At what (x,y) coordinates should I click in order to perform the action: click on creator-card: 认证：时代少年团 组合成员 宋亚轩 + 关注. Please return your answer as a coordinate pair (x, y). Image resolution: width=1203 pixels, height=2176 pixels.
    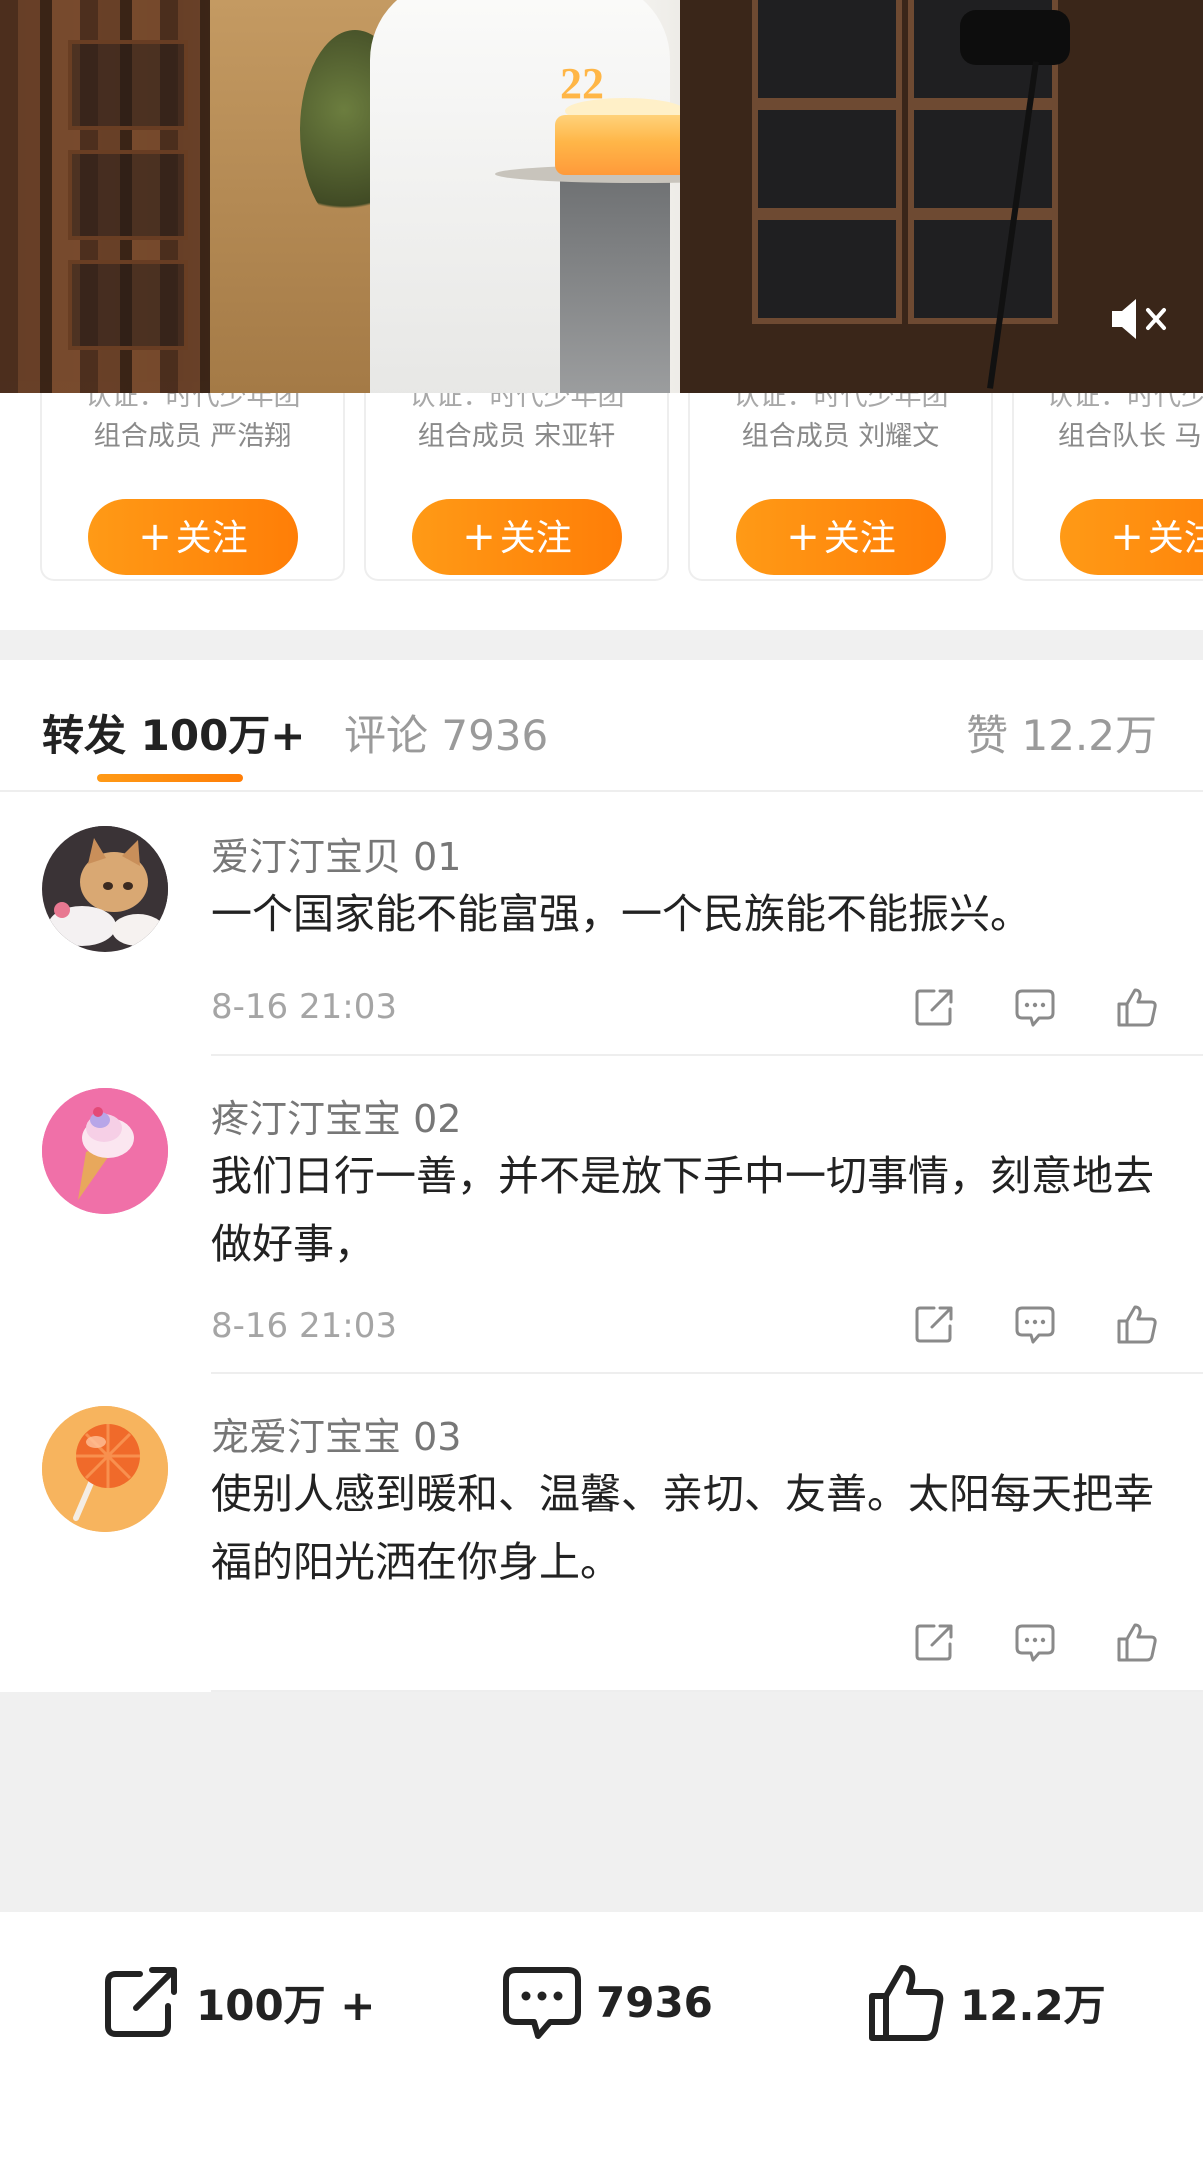
    Looking at the image, I should click on (516, 487).